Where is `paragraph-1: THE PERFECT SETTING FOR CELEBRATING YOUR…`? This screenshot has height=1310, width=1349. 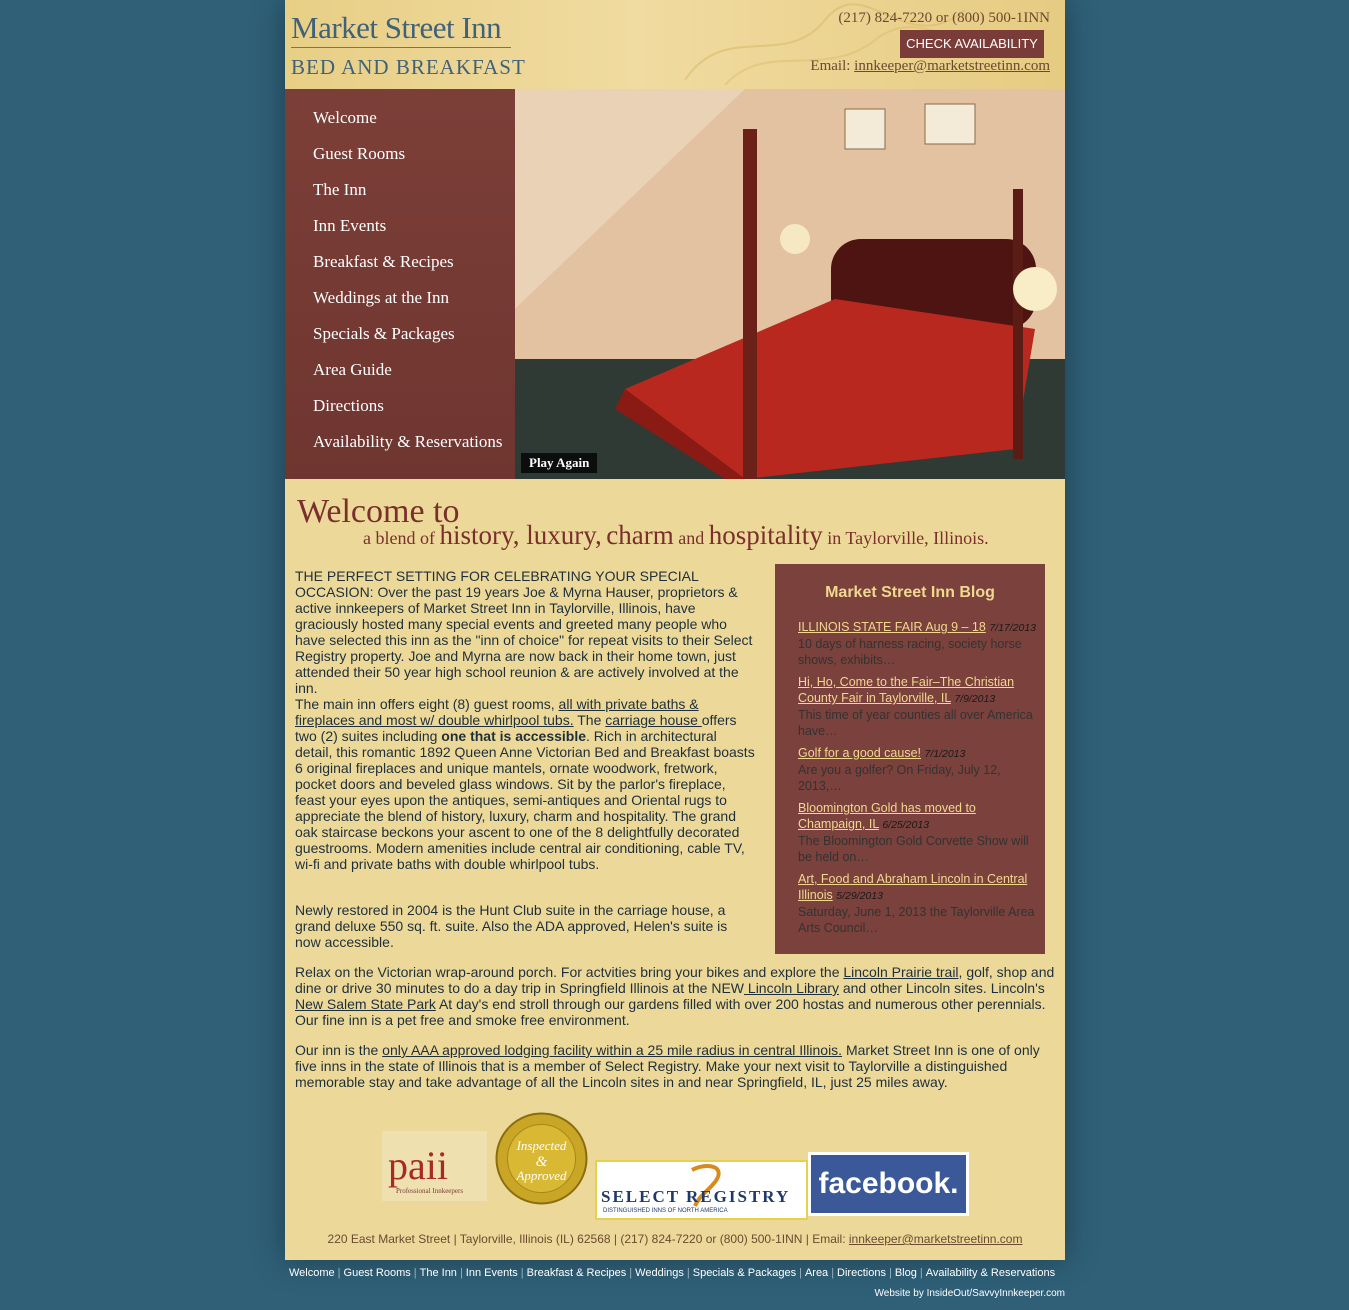
paragraph-1: THE PERFECT SETTING FOR CELEBRATING YOUR… is located at coordinates (524, 632).